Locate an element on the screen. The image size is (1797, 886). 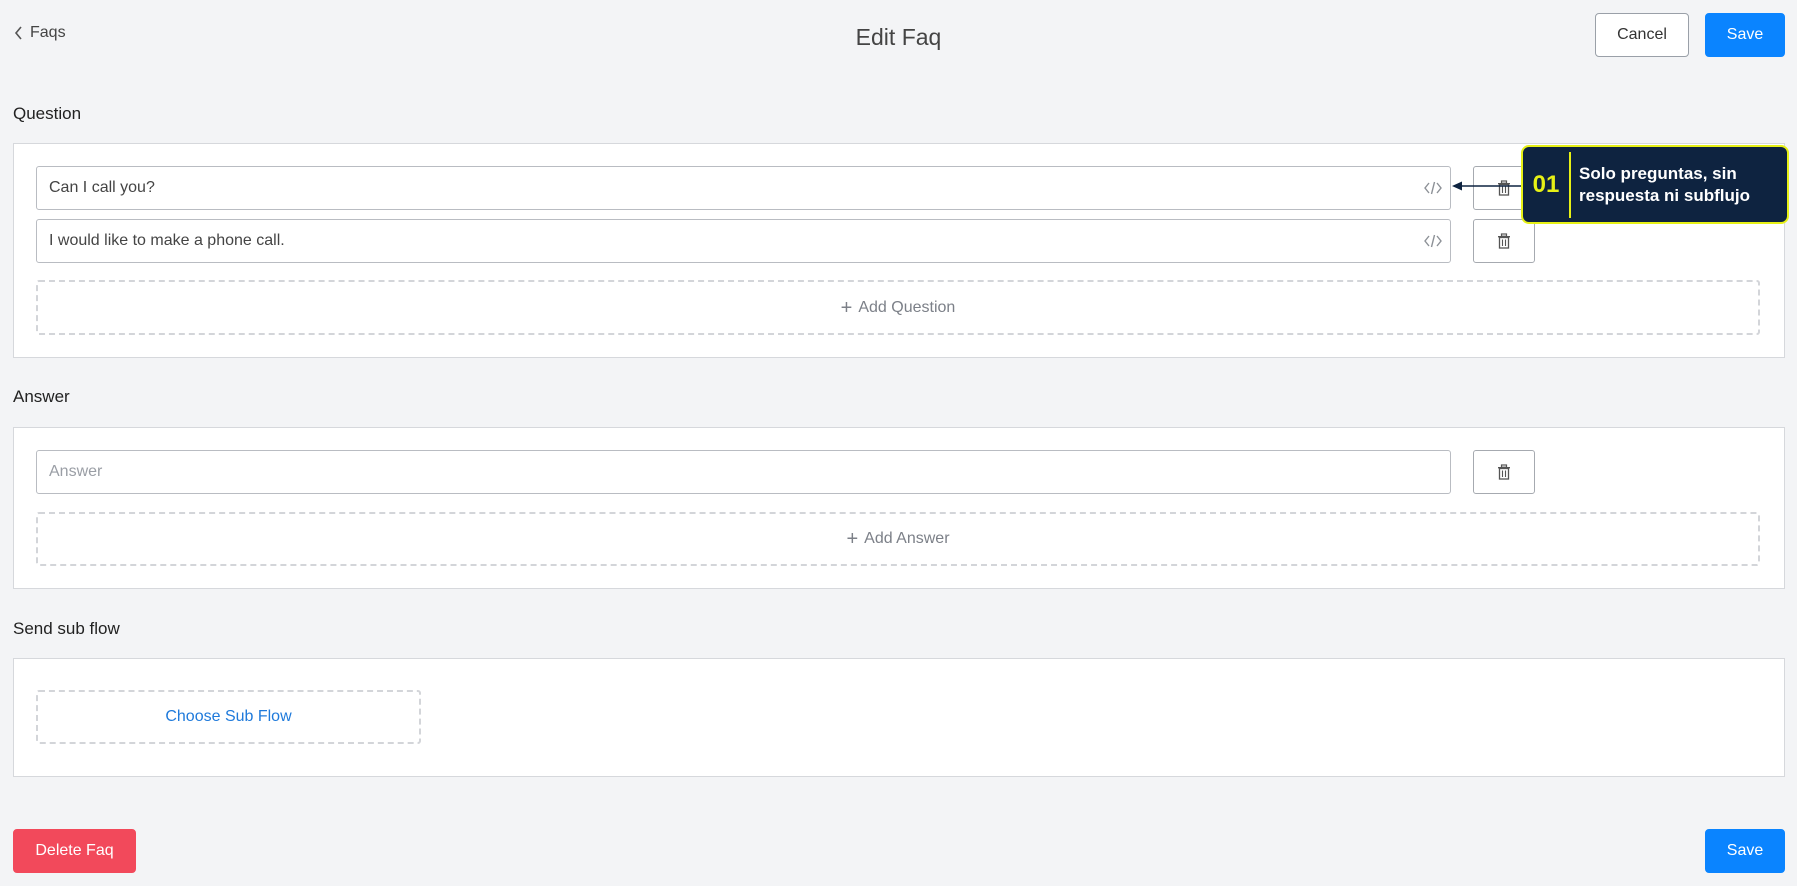
cancel-button: Cancel is located at coordinates (1642, 35).